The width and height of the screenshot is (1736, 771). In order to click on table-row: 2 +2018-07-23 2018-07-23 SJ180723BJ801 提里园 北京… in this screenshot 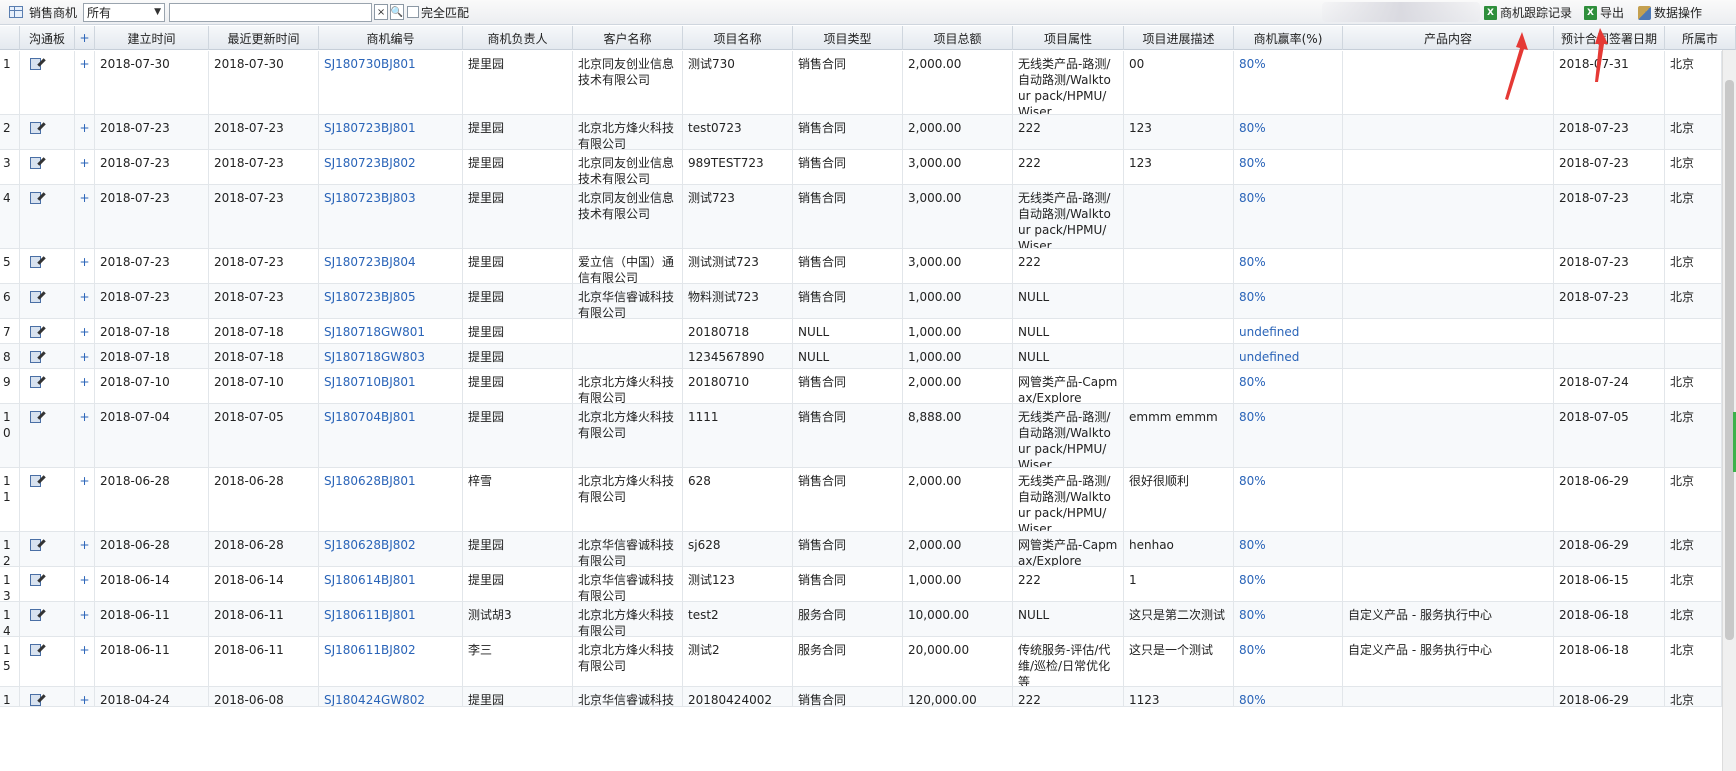, I will do `click(861, 132)`.